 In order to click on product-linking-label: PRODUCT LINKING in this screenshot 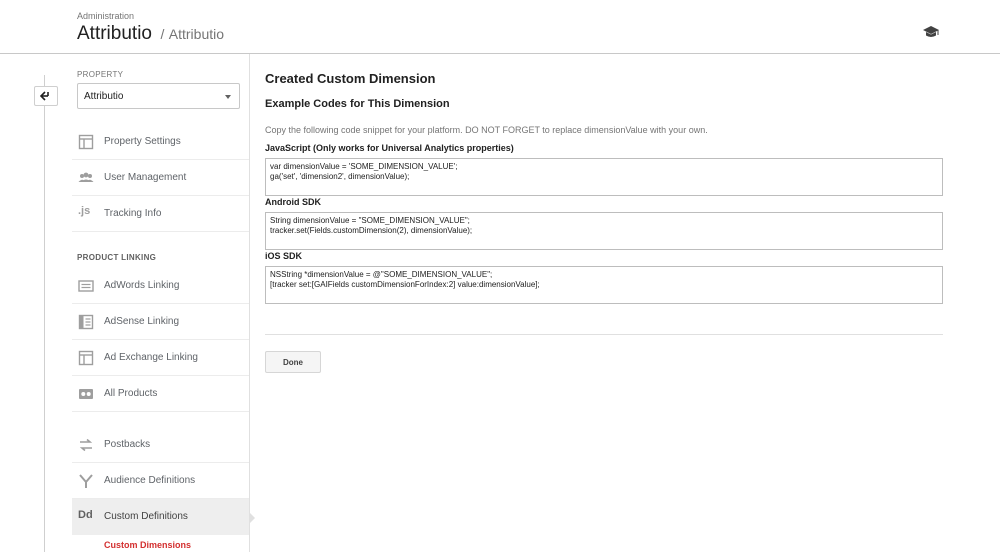, I will do `click(117, 257)`.